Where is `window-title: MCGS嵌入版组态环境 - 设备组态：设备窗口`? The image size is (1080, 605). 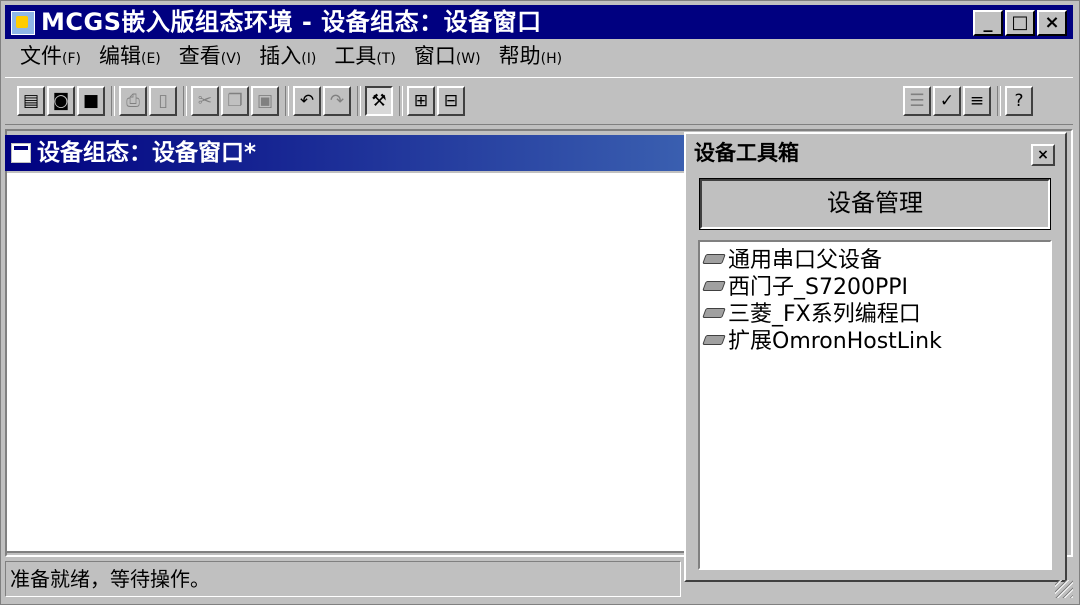
window-title: MCGS嵌入版组态环境 - 设备组态：设备窗口 is located at coordinates (291, 22).